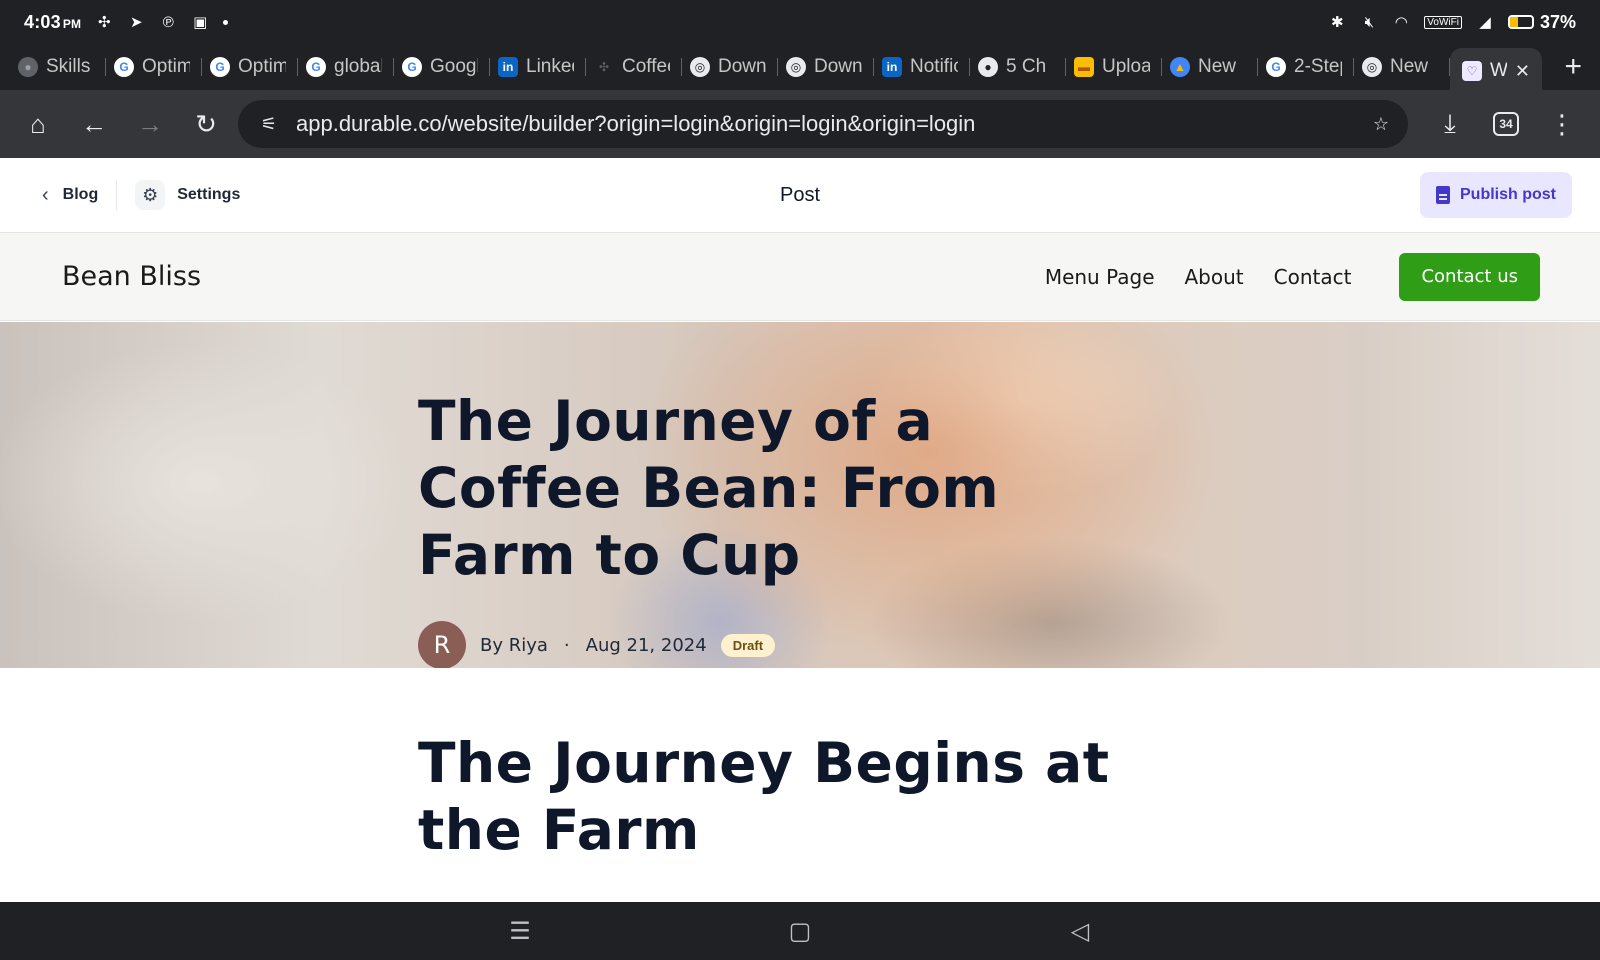 This screenshot has width=1600, height=960. Describe the element at coordinates (28, 67) in the screenshot. I see `dark-circle-icon: ●` at that location.